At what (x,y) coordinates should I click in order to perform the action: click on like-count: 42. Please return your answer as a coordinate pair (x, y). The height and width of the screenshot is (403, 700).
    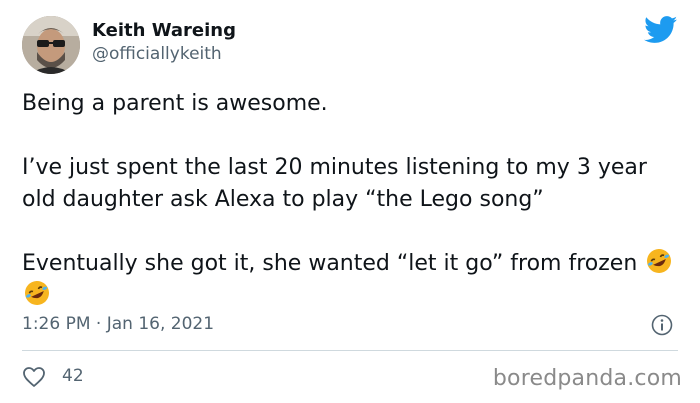
    Looking at the image, I should click on (73, 376).